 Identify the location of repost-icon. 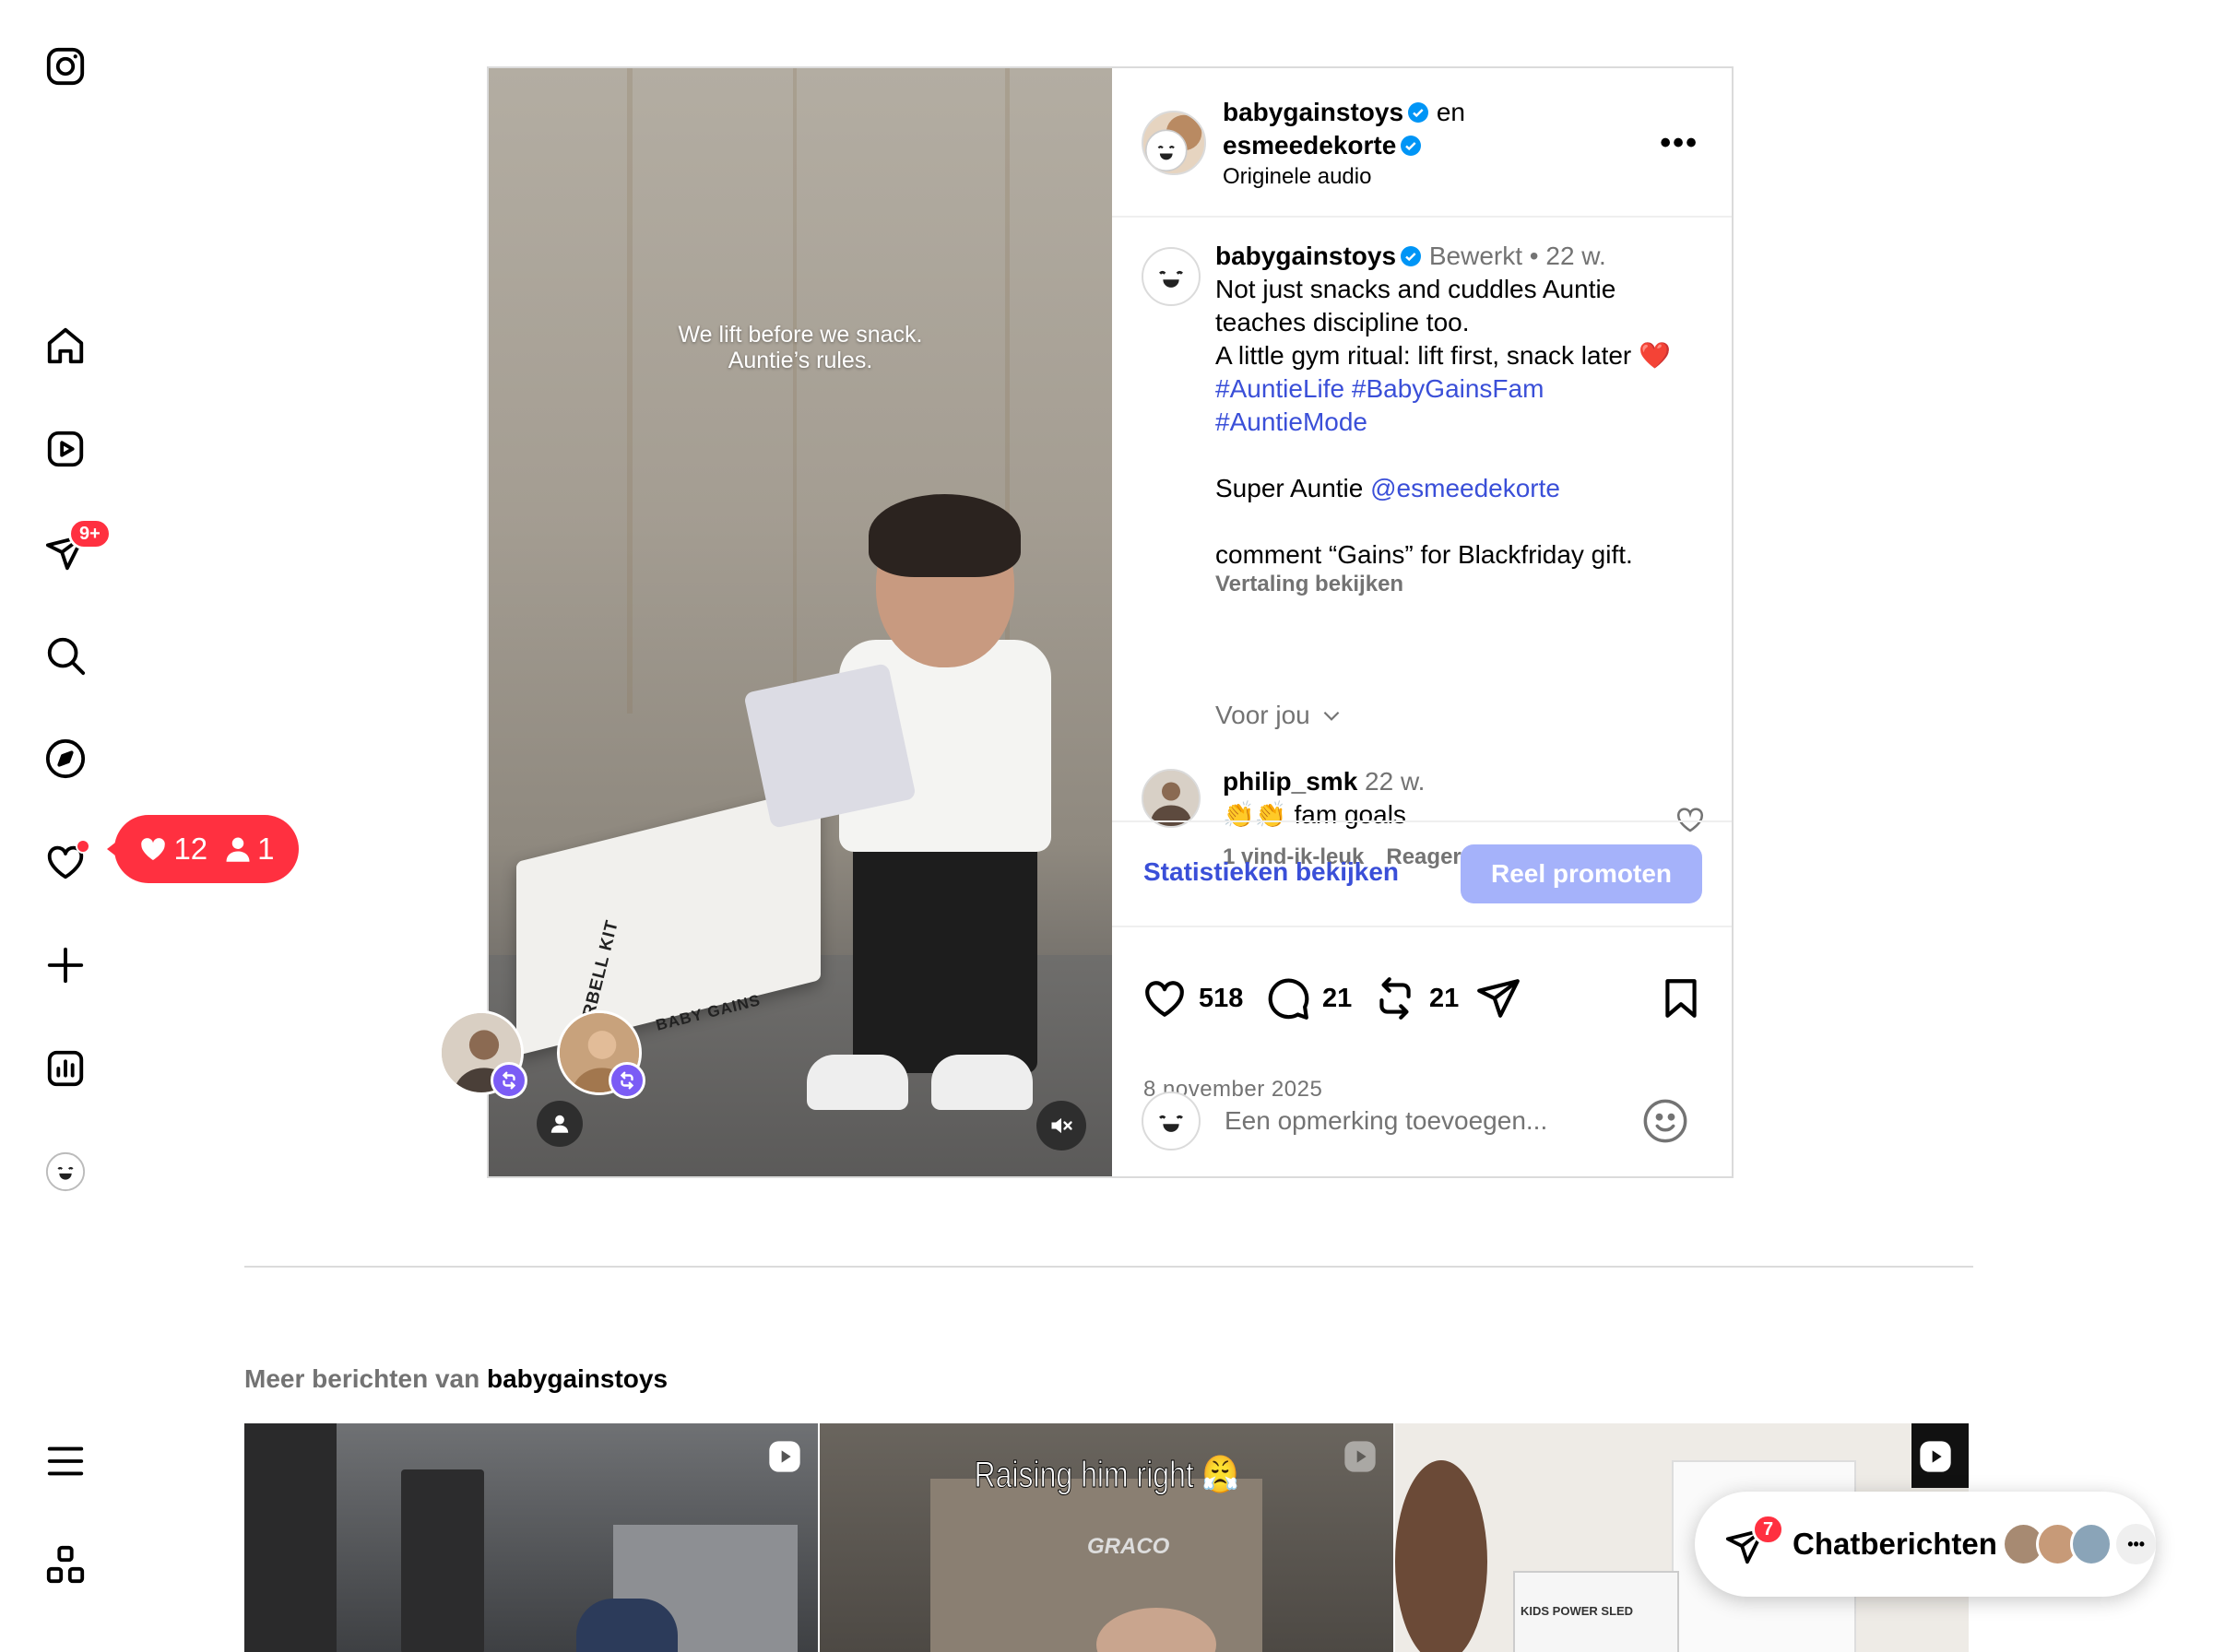
(1395, 998).